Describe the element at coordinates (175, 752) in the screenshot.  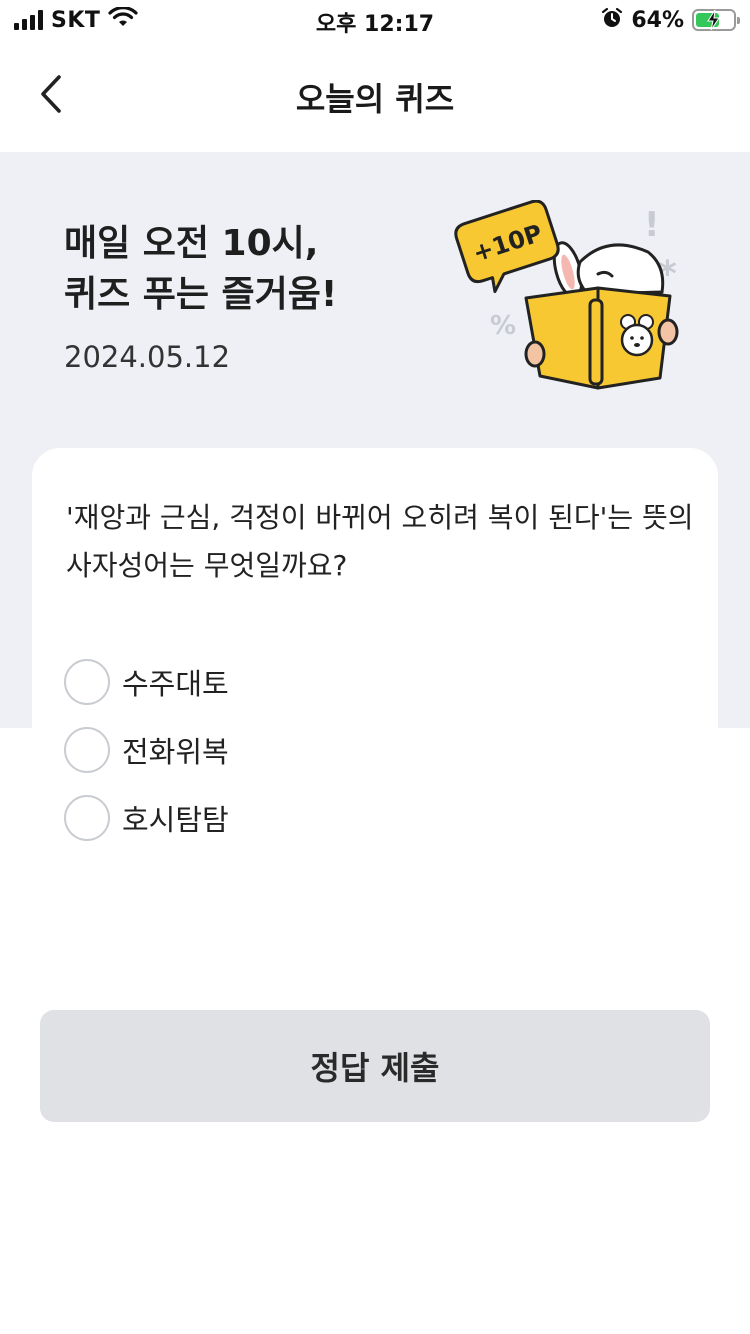
I see `answer-option-label: 전화위복` at that location.